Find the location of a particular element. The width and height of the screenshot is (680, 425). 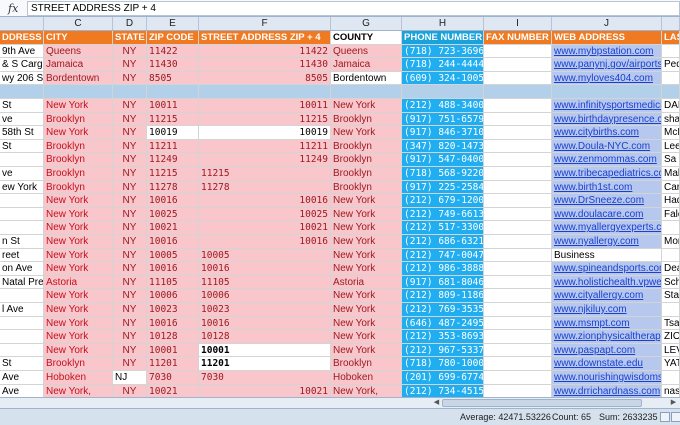

cell-zip4: 10016 is located at coordinates (265, 269).